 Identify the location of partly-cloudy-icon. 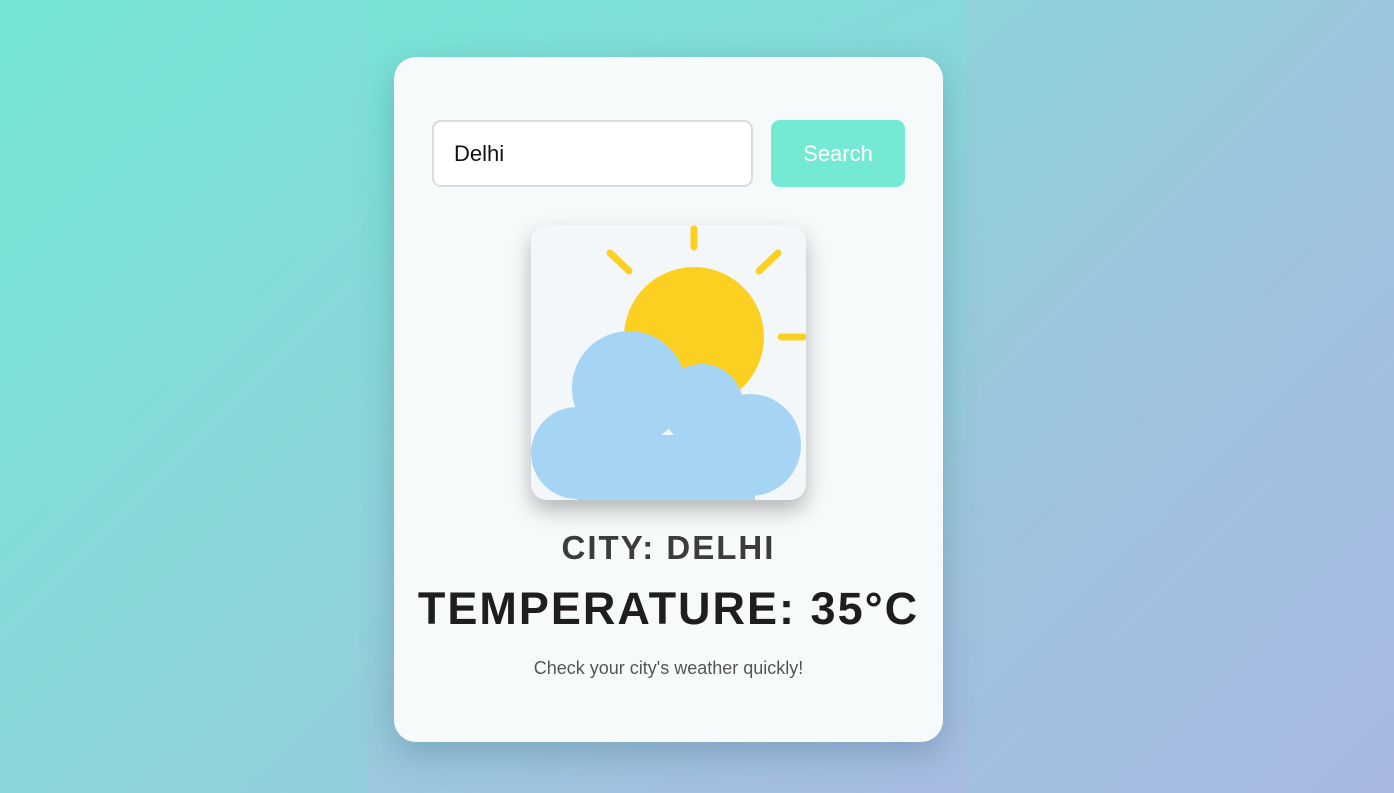
(668, 362).